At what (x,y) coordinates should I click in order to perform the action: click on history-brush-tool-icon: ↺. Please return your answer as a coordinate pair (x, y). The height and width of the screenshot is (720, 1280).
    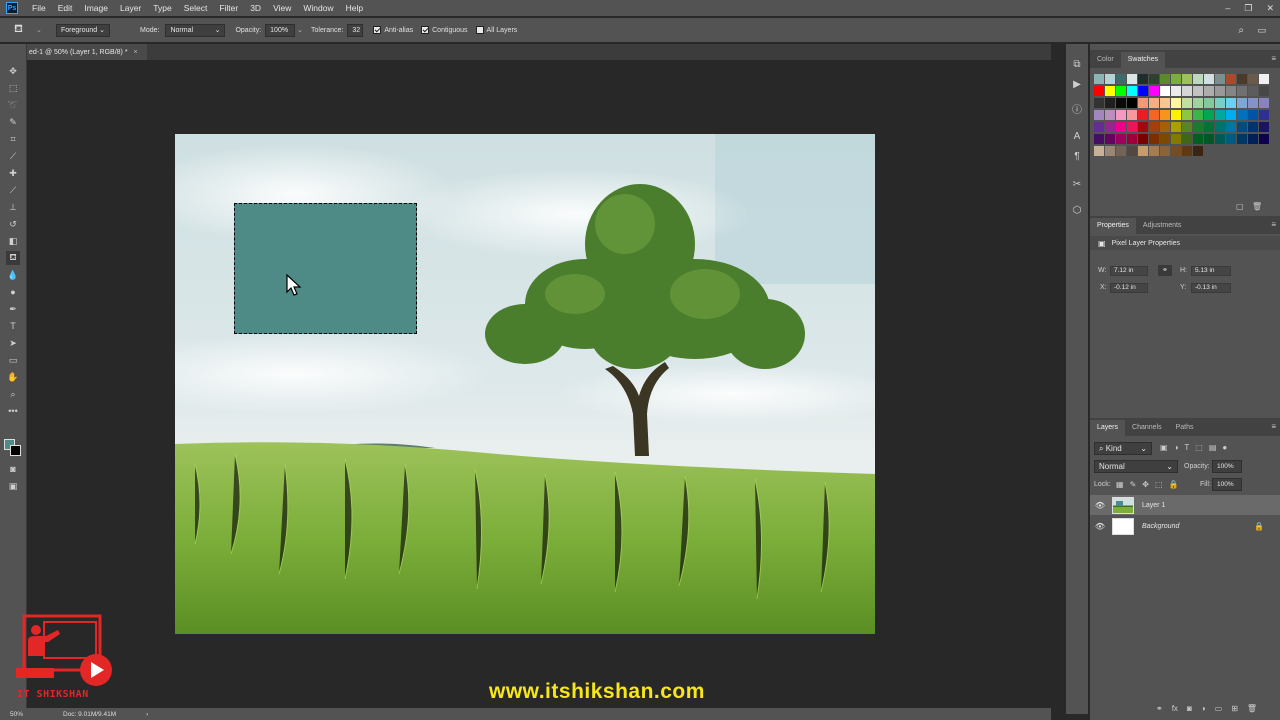
    Looking at the image, I should click on (13, 224).